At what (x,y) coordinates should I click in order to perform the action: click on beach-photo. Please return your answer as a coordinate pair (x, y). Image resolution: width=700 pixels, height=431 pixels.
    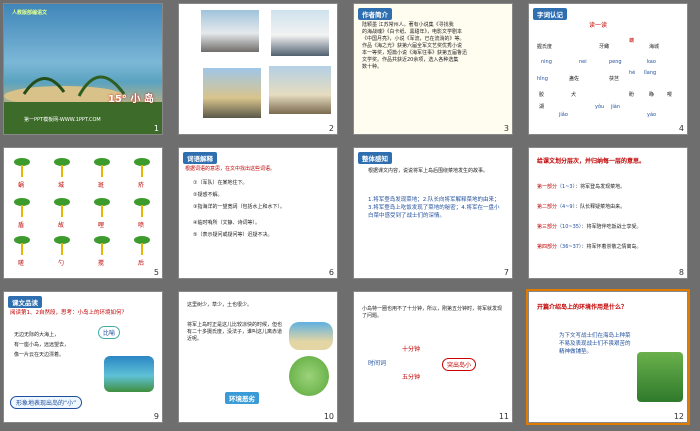
    Looking at the image, I should click on (311, 336).